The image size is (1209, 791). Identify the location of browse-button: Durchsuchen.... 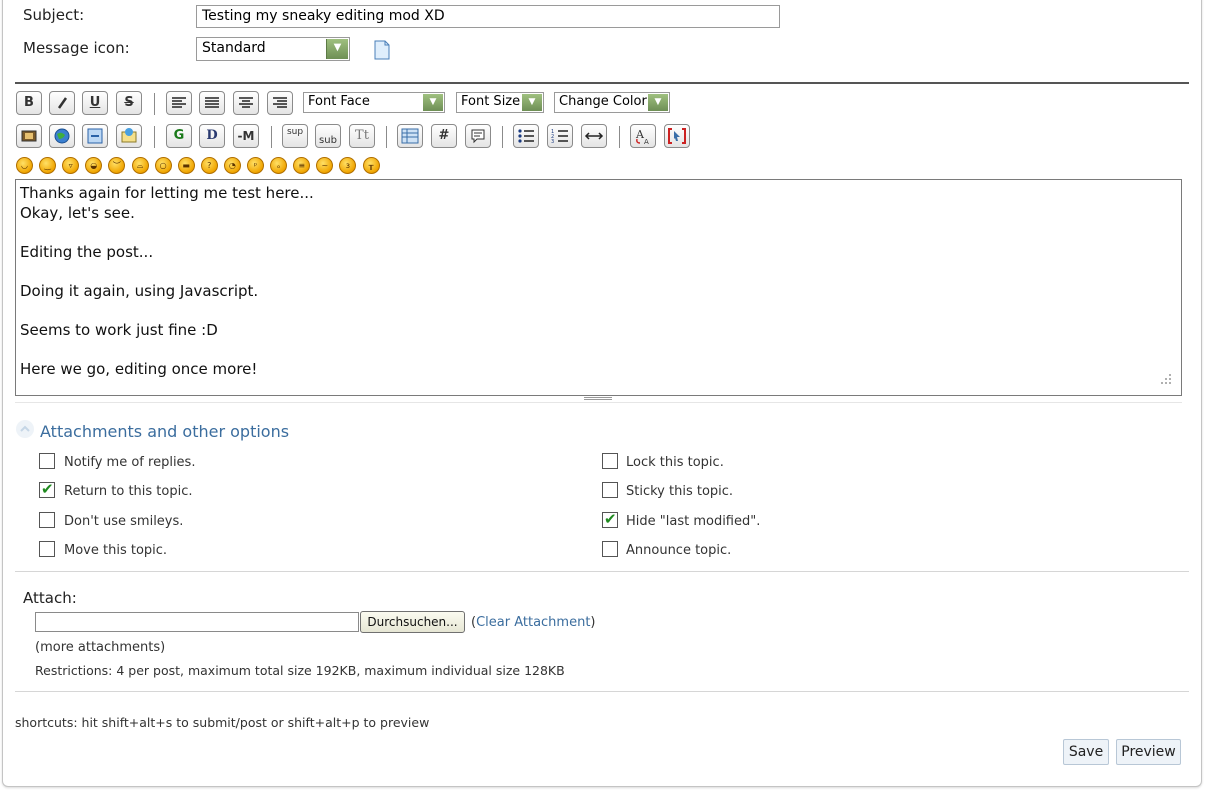
(412, 622).